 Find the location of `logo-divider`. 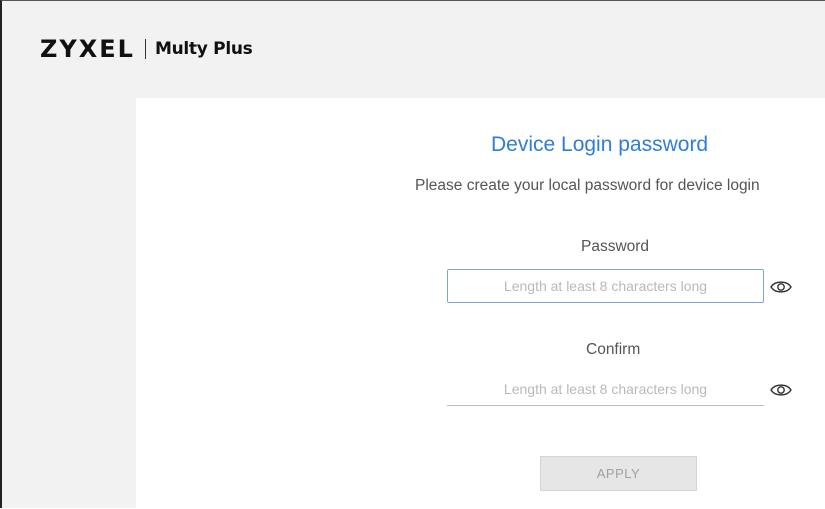

logo-divider is located at coordinates (145, 49).